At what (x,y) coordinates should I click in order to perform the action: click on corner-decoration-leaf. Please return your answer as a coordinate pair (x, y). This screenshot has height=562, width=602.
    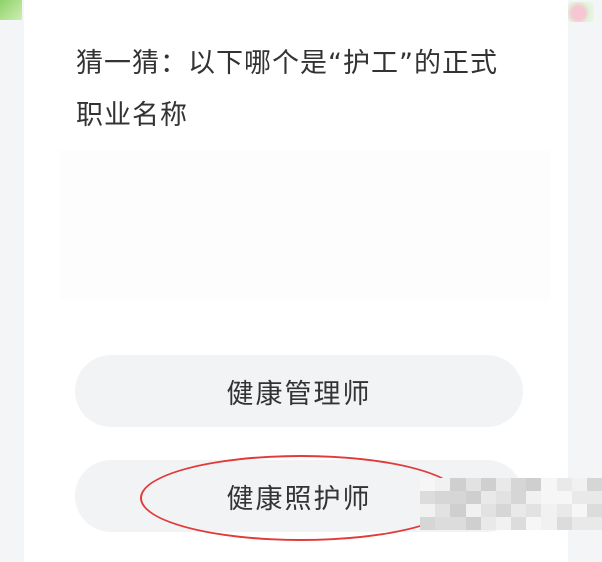
    Looking at the image, I should click on (11, 10).